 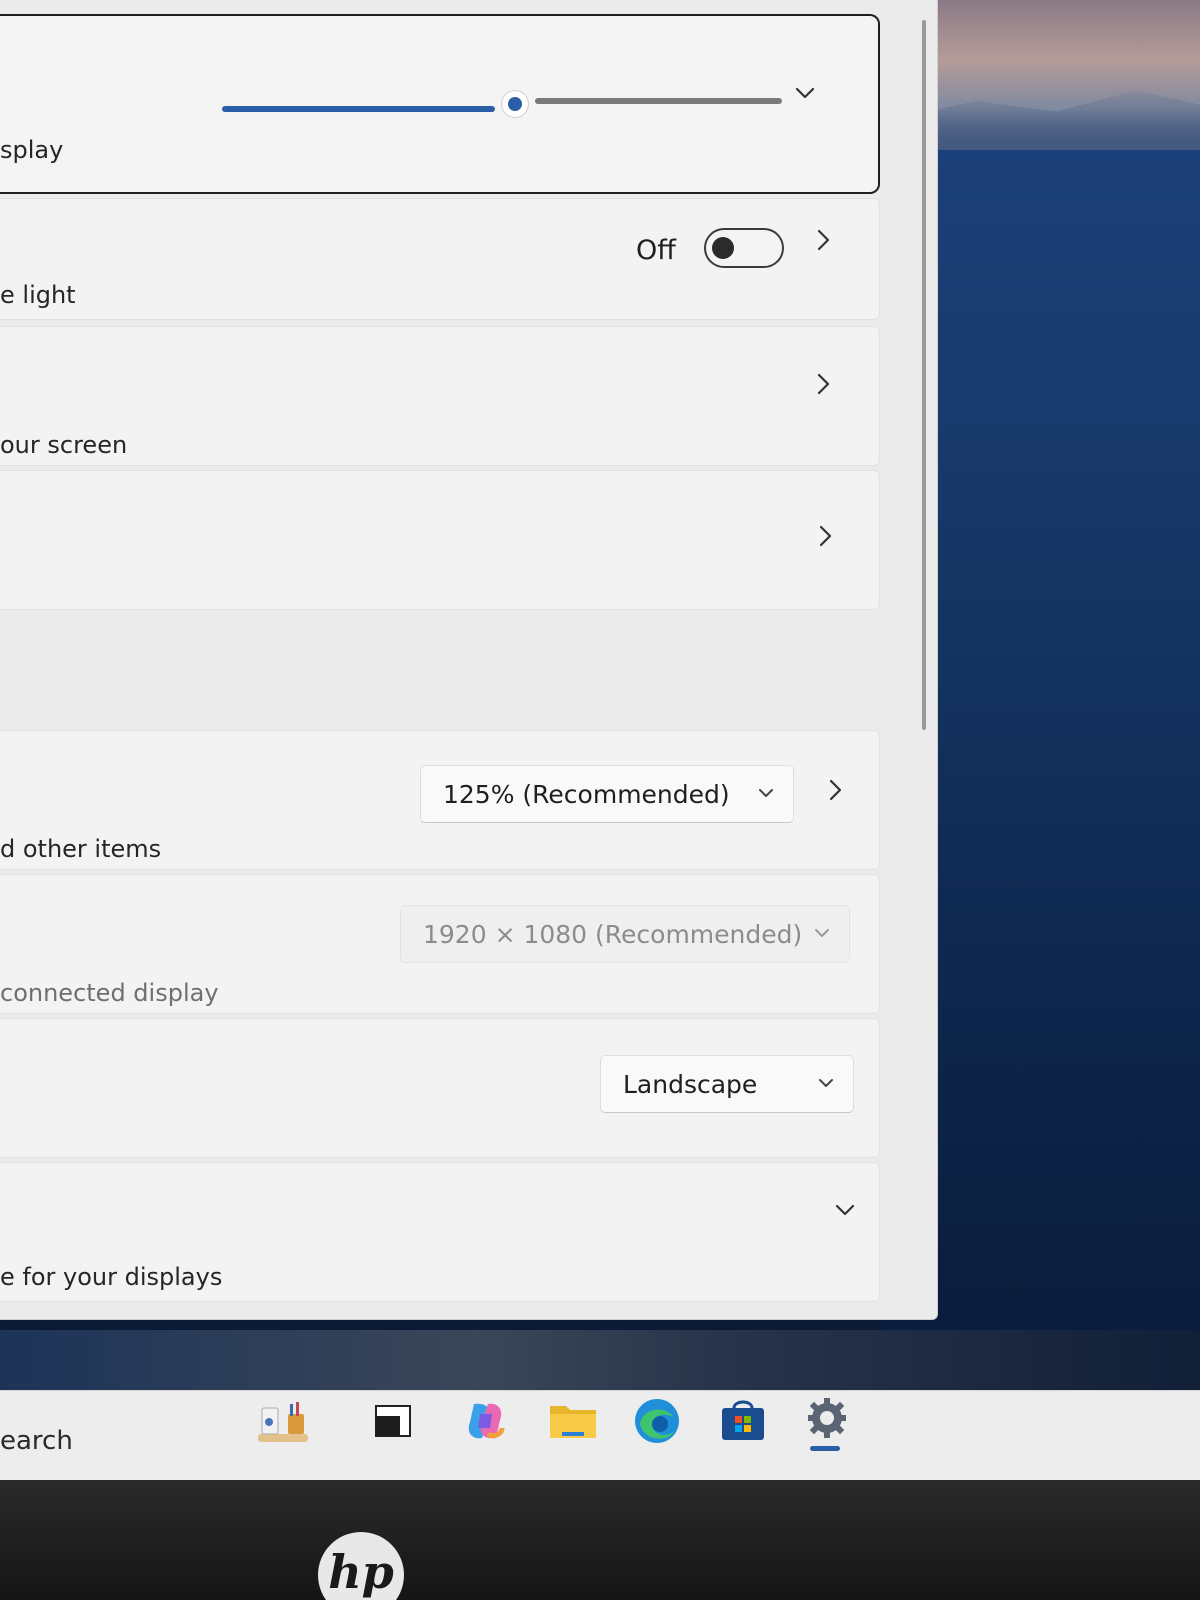 I want to click on brightness-card: splay, so click(x=440, y=104).